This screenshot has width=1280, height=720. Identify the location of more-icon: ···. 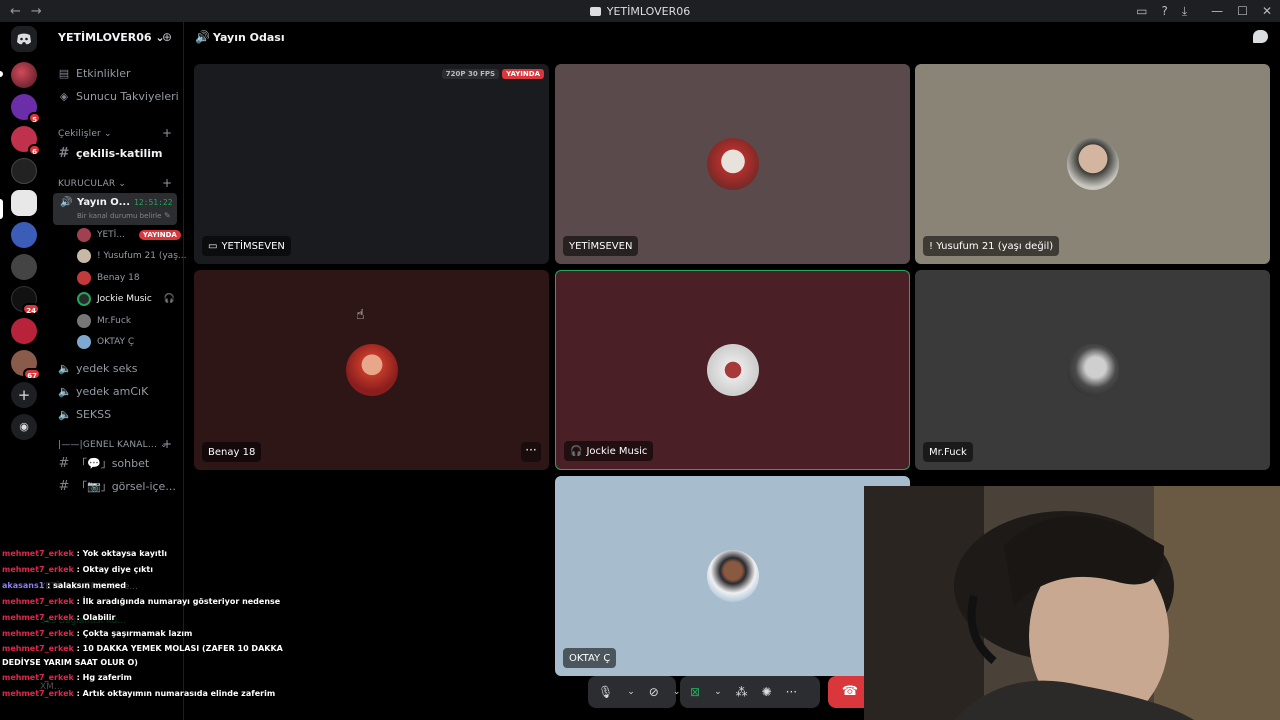
(791, 692).